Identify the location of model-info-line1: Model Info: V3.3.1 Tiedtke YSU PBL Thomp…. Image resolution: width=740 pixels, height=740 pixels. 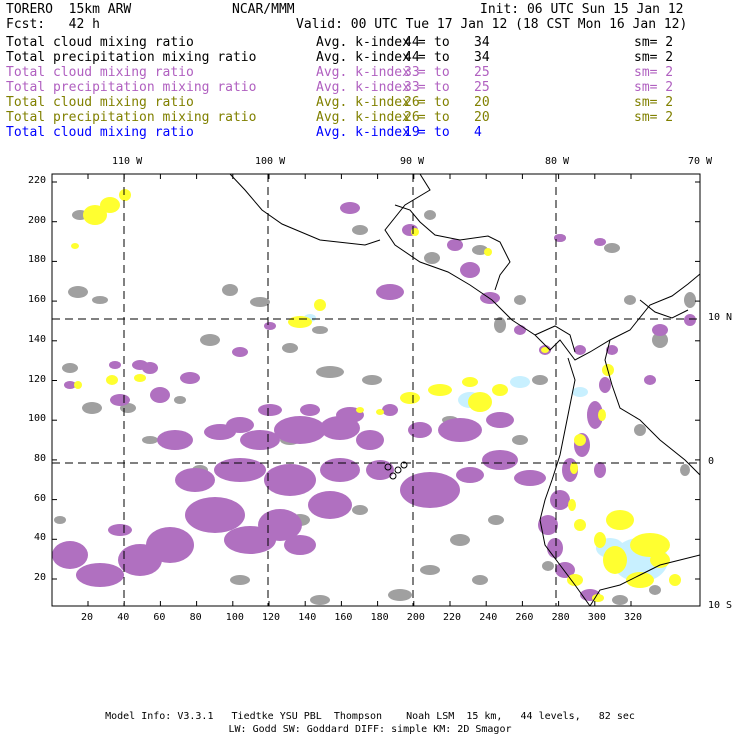
(370, 716).